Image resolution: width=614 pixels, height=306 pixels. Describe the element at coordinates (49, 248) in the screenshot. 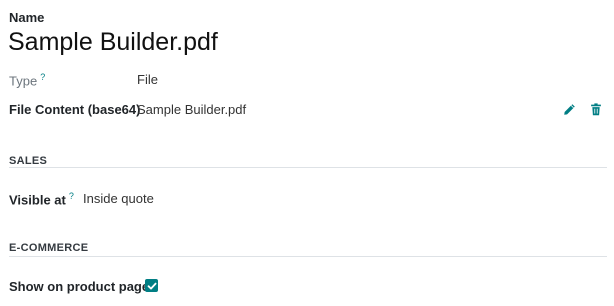

I see `ecommerce-section-title: E-COMMERCE` at that location.